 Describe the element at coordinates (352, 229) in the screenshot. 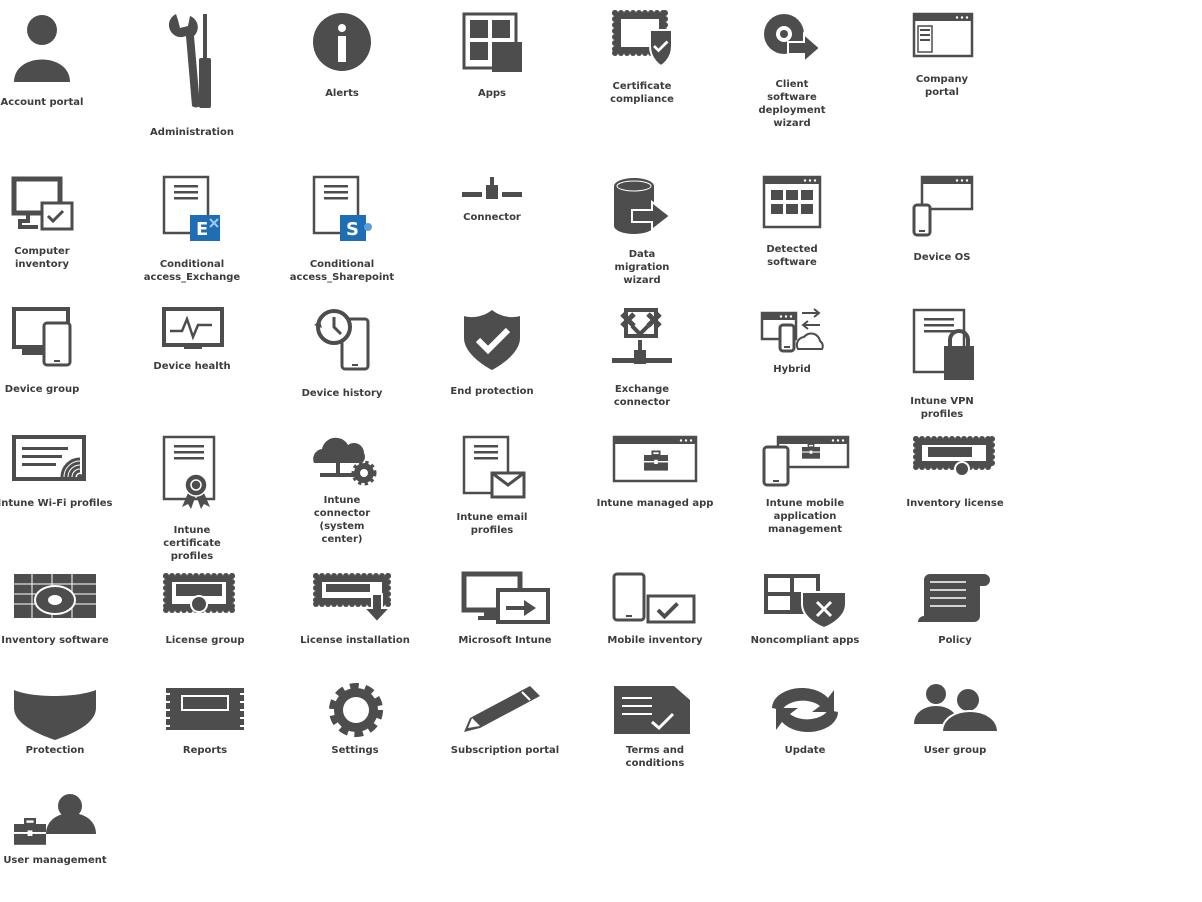

I see `svg-text: S` at that location.